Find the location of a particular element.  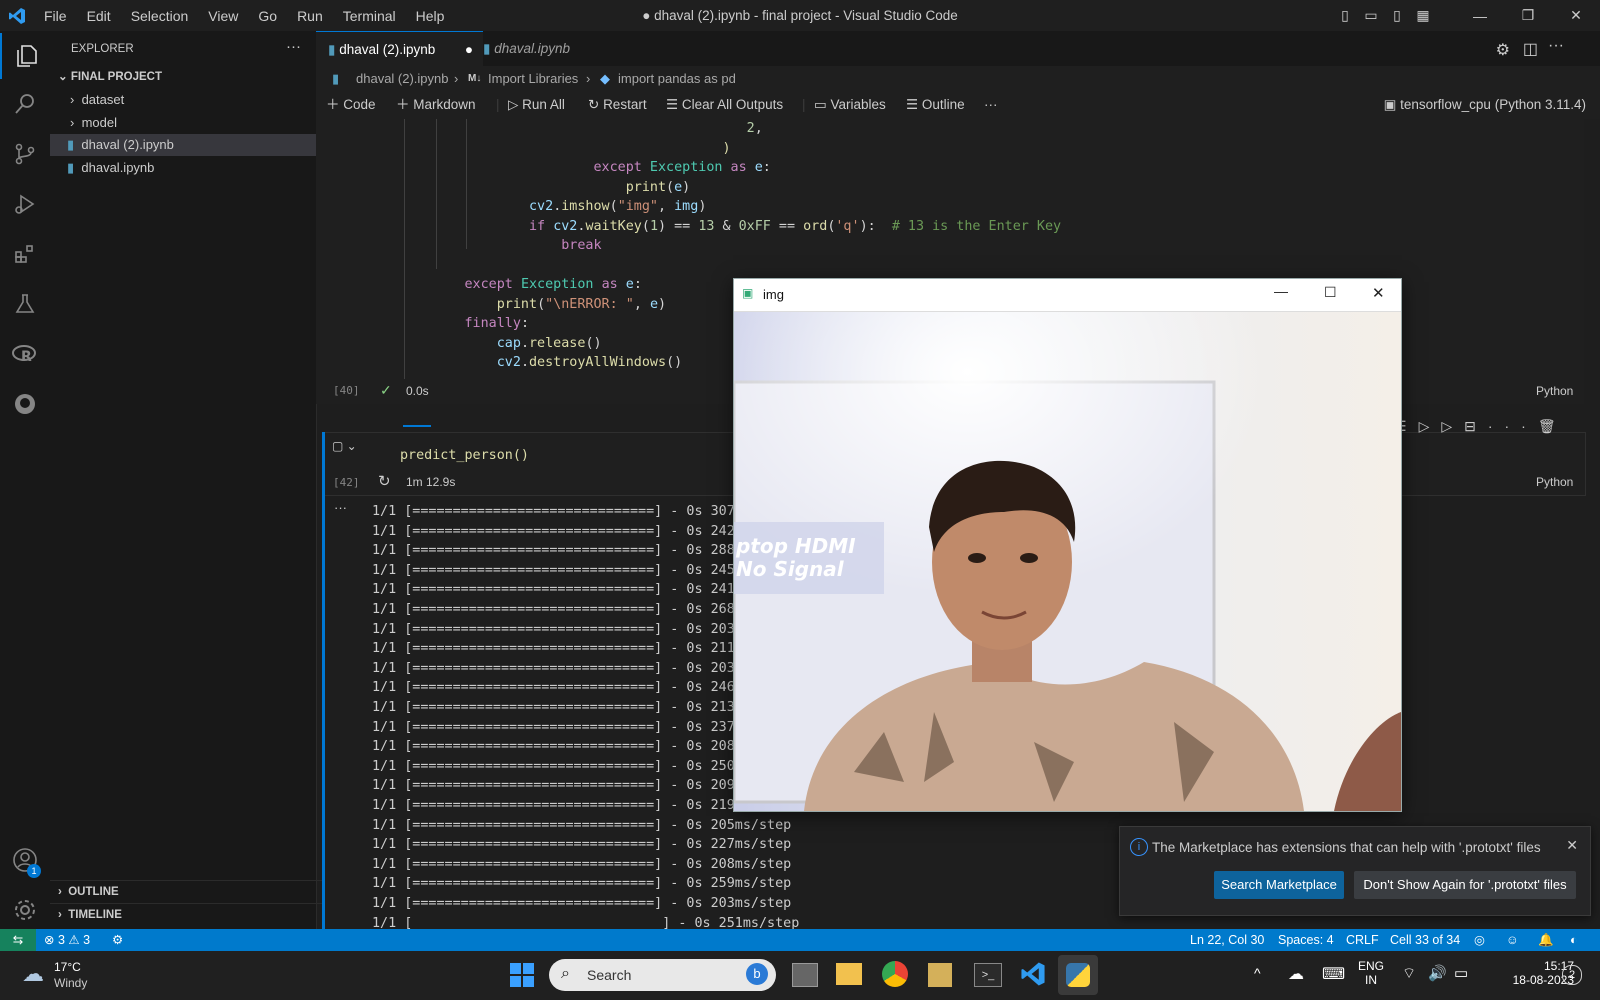

onedrive-icon: ☁ is located at coordinates (1296, 974).